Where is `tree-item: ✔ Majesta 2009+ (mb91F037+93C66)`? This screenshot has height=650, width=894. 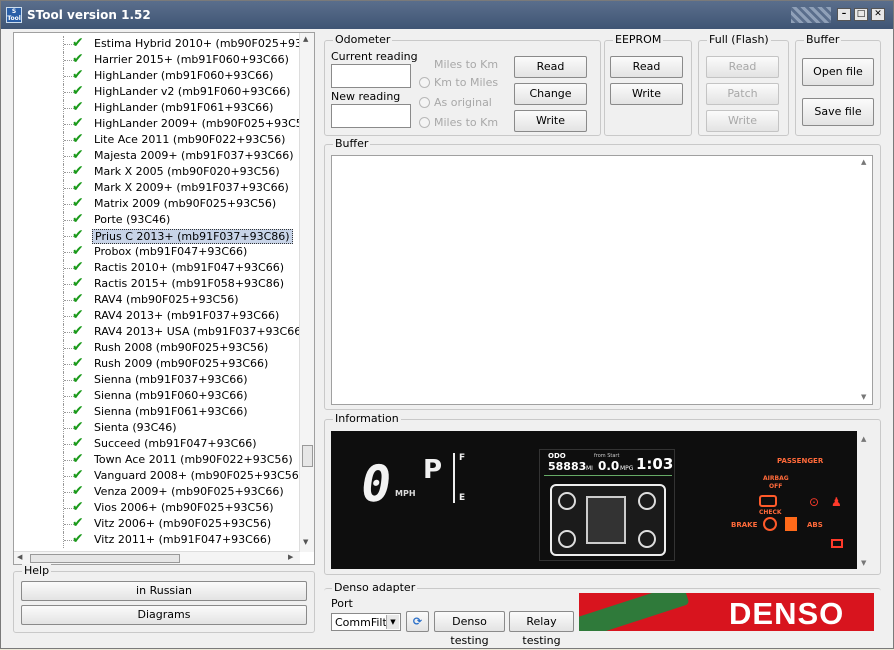
tree-item: ✔ Majesta 2009+ (mb91F037+93C66) is located at coordinates (157, 155).